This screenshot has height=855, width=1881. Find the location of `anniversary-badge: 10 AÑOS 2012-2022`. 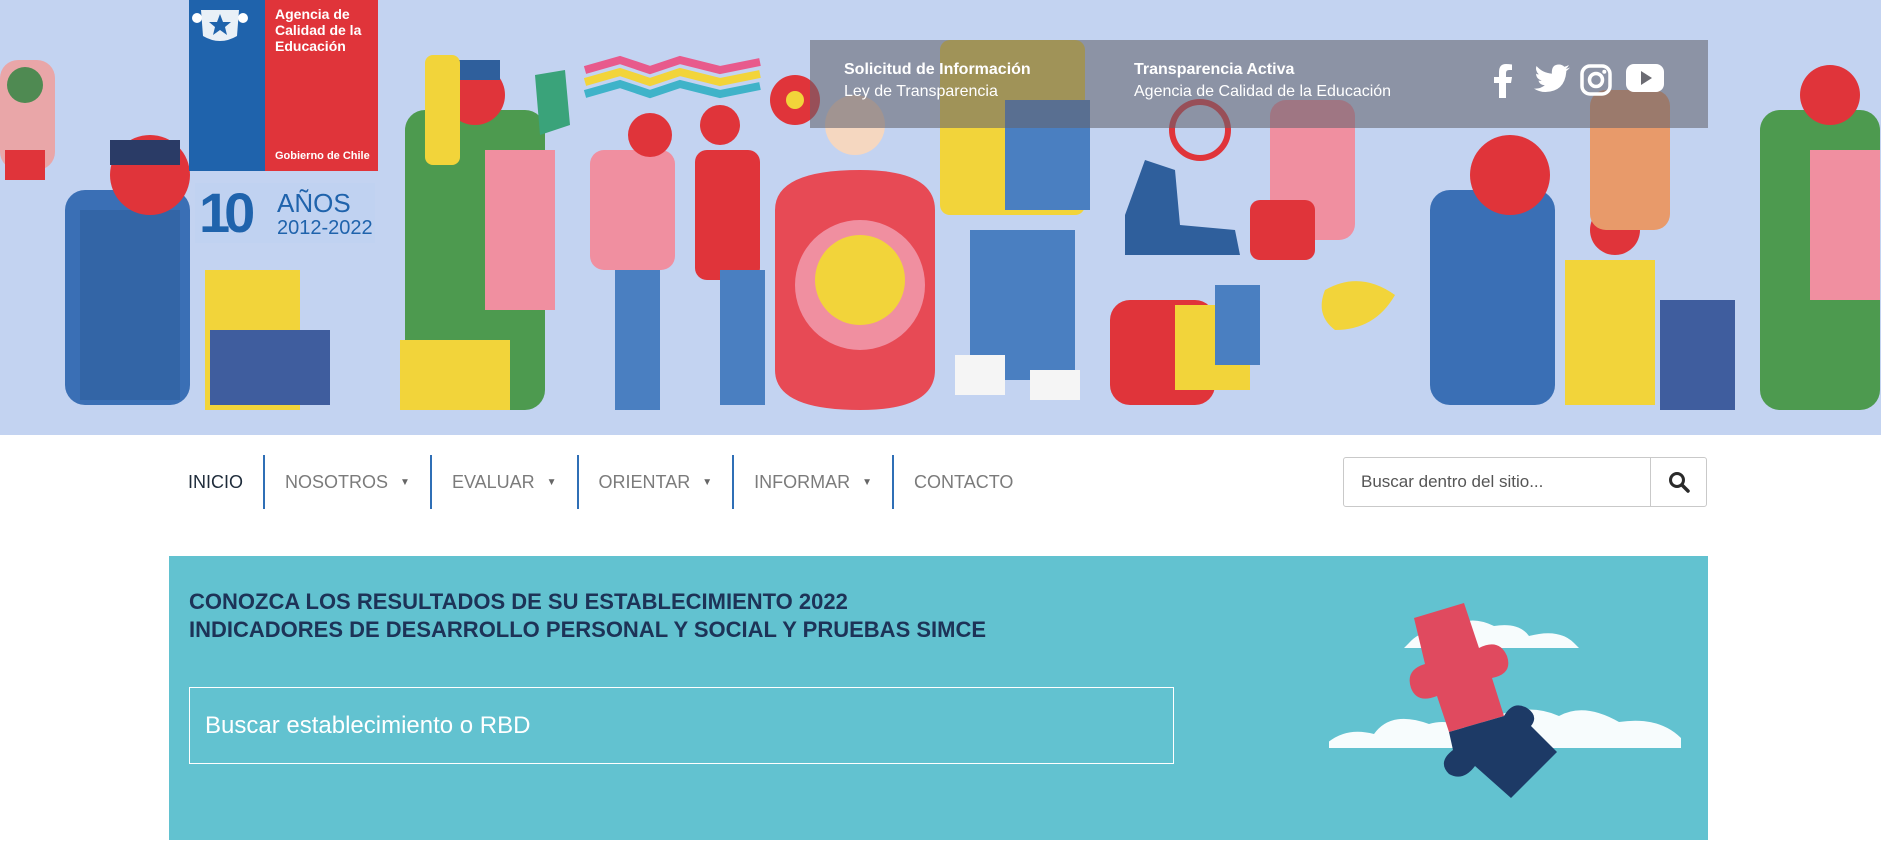

anniversary-badge: 10 AÑOS 2012-2022 is located at coordinates (285, 213).